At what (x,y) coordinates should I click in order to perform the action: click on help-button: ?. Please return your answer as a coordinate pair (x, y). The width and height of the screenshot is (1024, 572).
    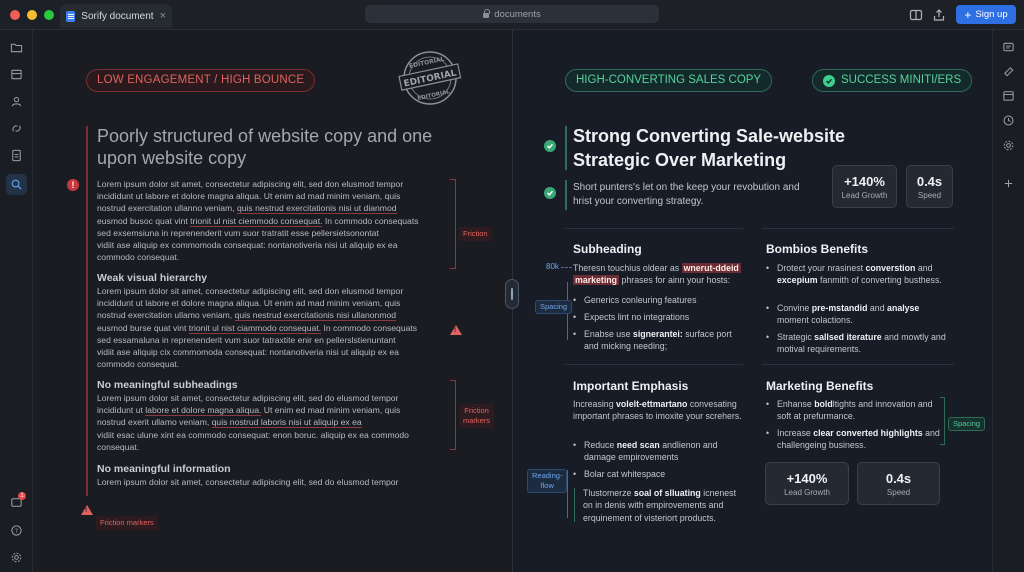
    Looking at the image, I should click on (16, 530).